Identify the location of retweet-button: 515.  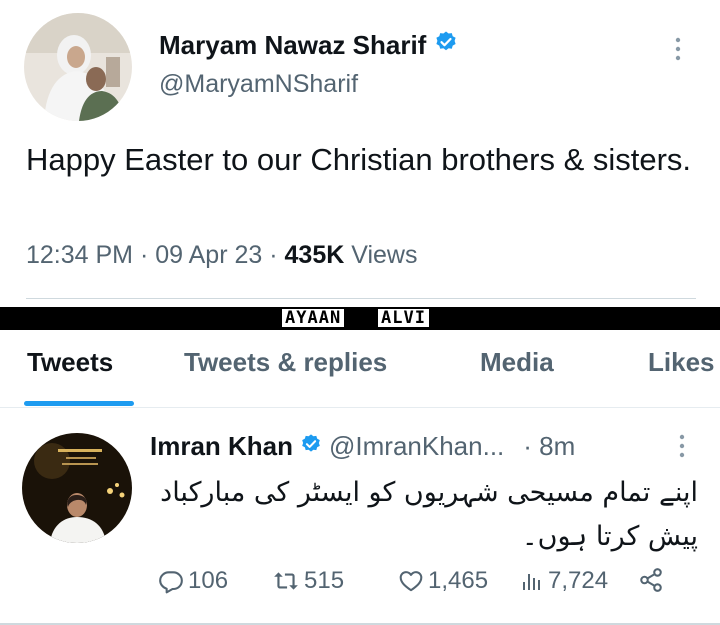
(308, 581).